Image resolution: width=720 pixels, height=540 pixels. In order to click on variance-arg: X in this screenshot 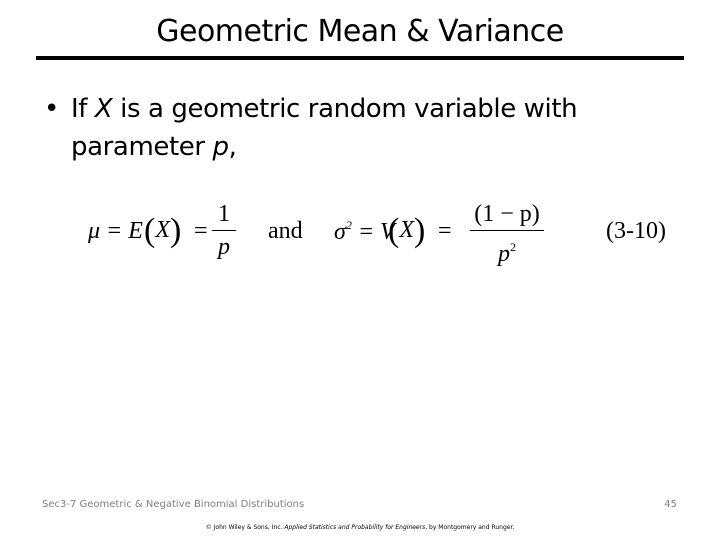, I will do `click(406, 230)`.